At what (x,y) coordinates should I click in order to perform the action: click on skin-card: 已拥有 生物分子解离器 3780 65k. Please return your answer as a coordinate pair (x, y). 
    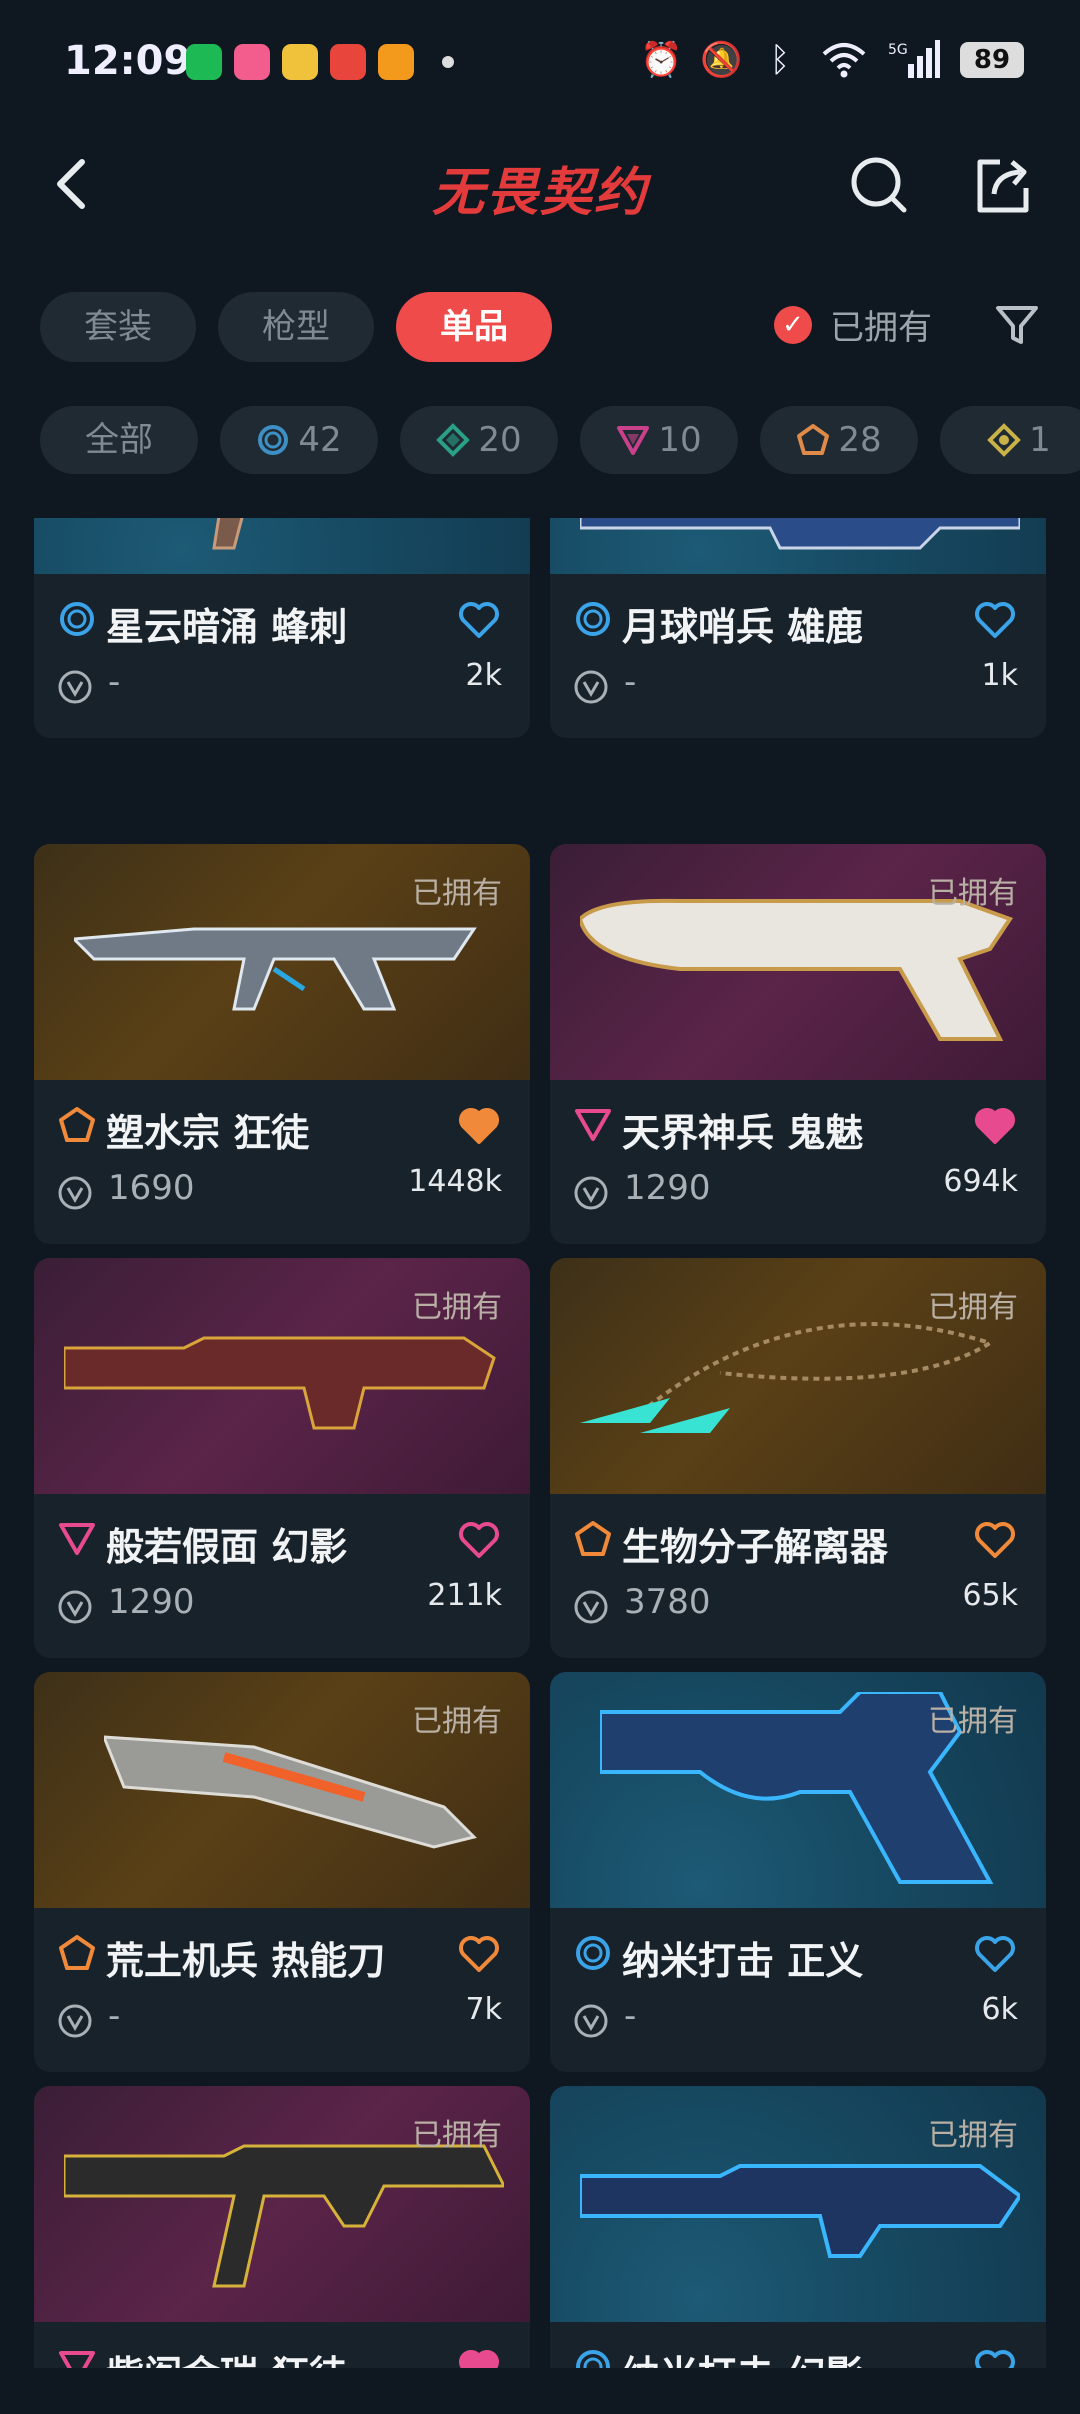
    Looking at the image, I should click on (798, 1458).